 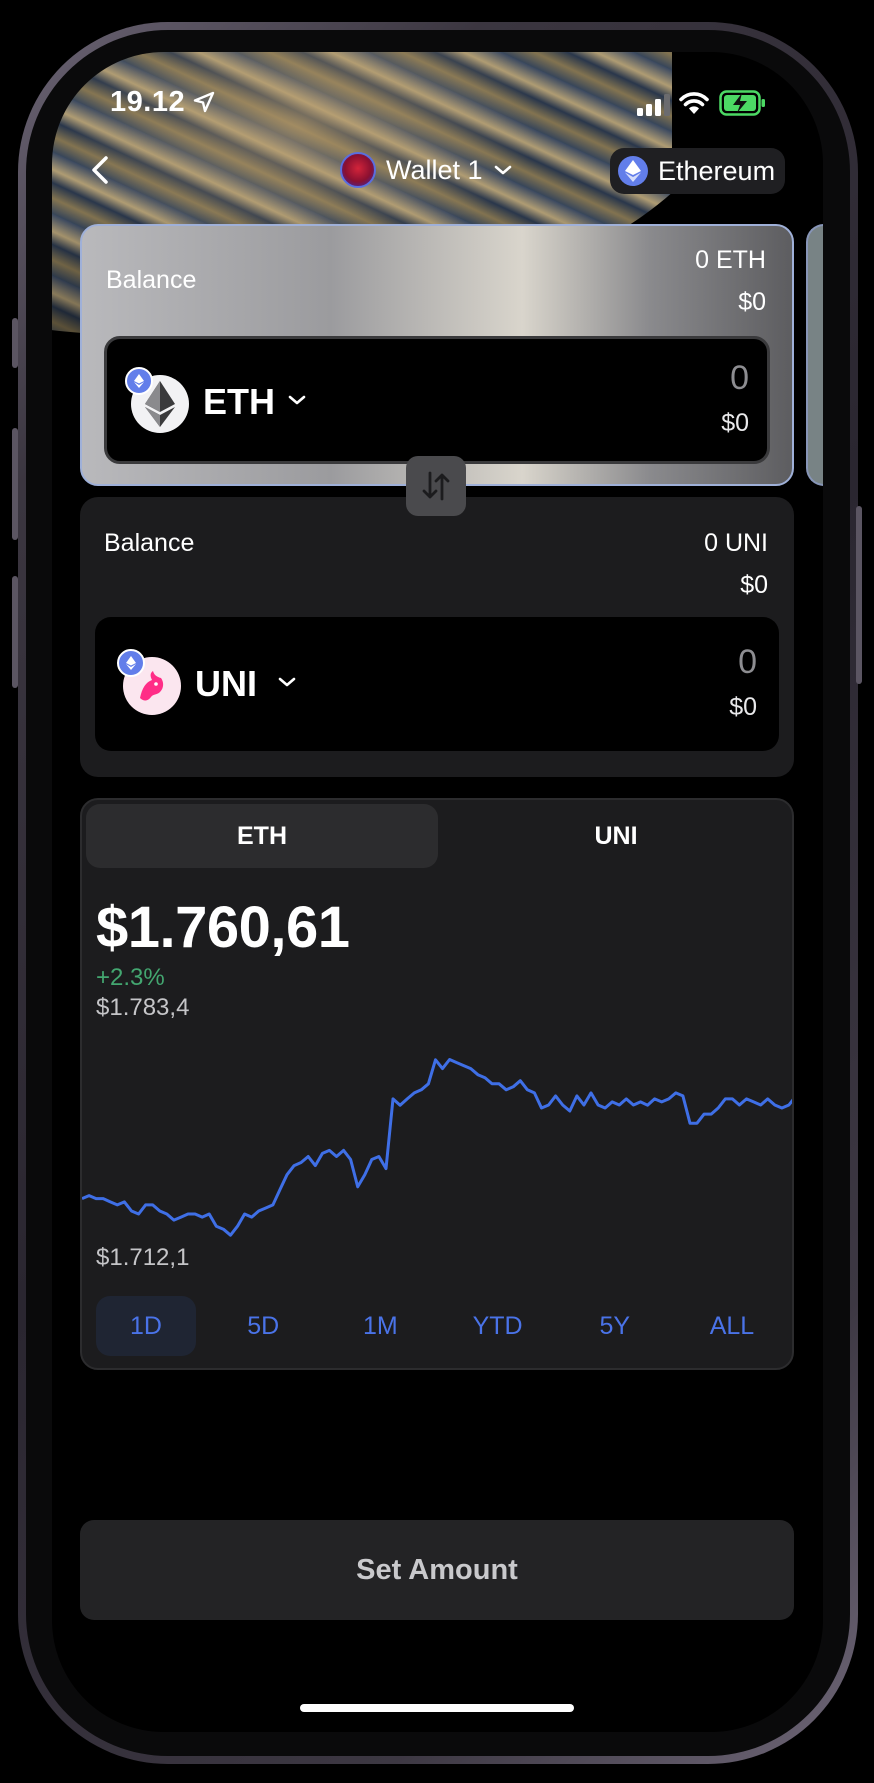 What do you see at coordinates (742, 103) in the screenshot?
I see `battery-charging-icon` at bounding box center [742, 103].